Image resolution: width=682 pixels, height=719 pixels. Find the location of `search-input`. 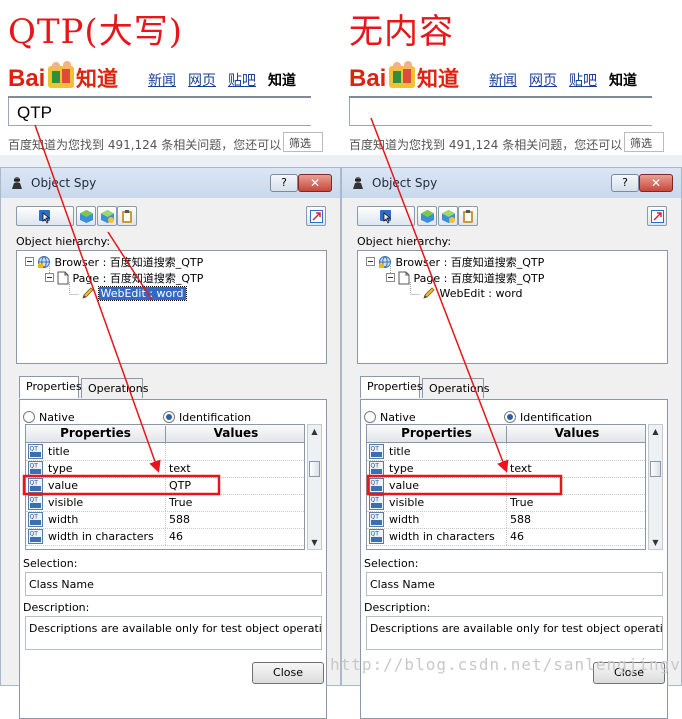

search-input is located at coordinates (500, 111).